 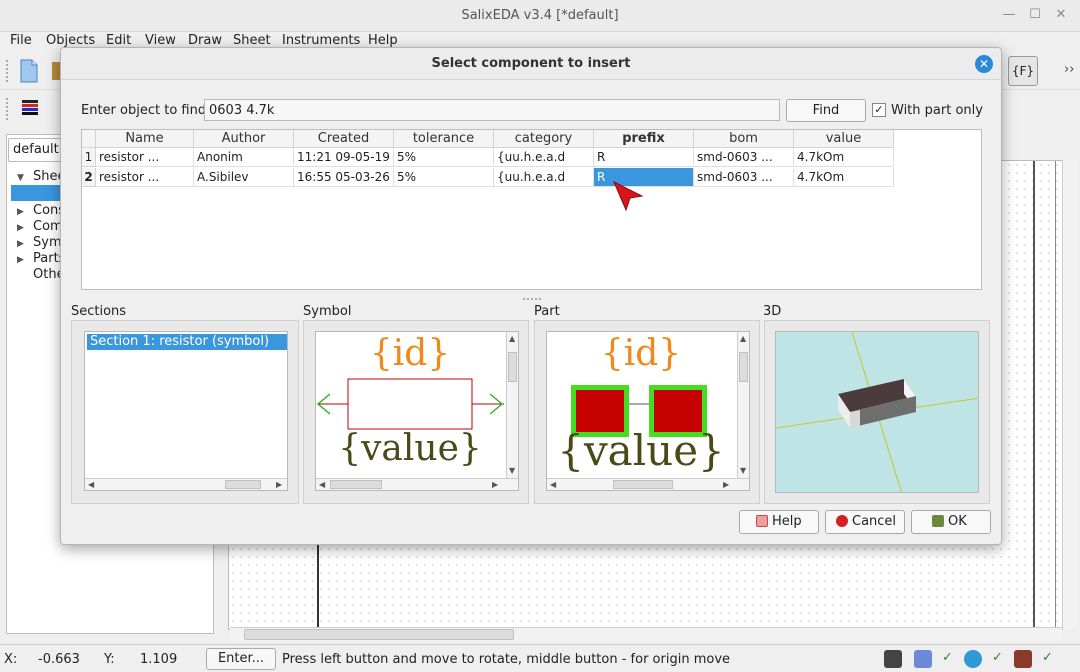 What do you see at coordinates (186, 411) in the screenshot?
I see `sections-list: Section 1: resistor (symbol) ◀ ▶` at bounding box center [186, 411].